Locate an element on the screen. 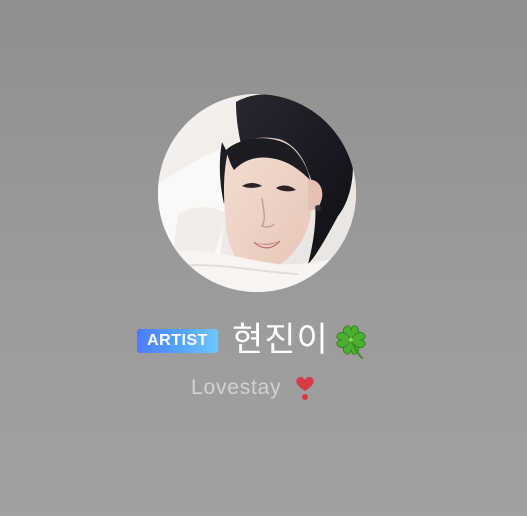  display-name: 현진이 is located at coordinates (280, 340).